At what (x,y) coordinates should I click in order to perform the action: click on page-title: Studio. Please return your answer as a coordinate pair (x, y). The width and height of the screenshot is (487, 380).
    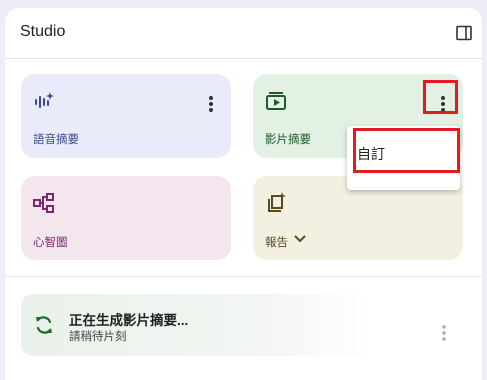
    Looking at the image, I should click on (43, 31).